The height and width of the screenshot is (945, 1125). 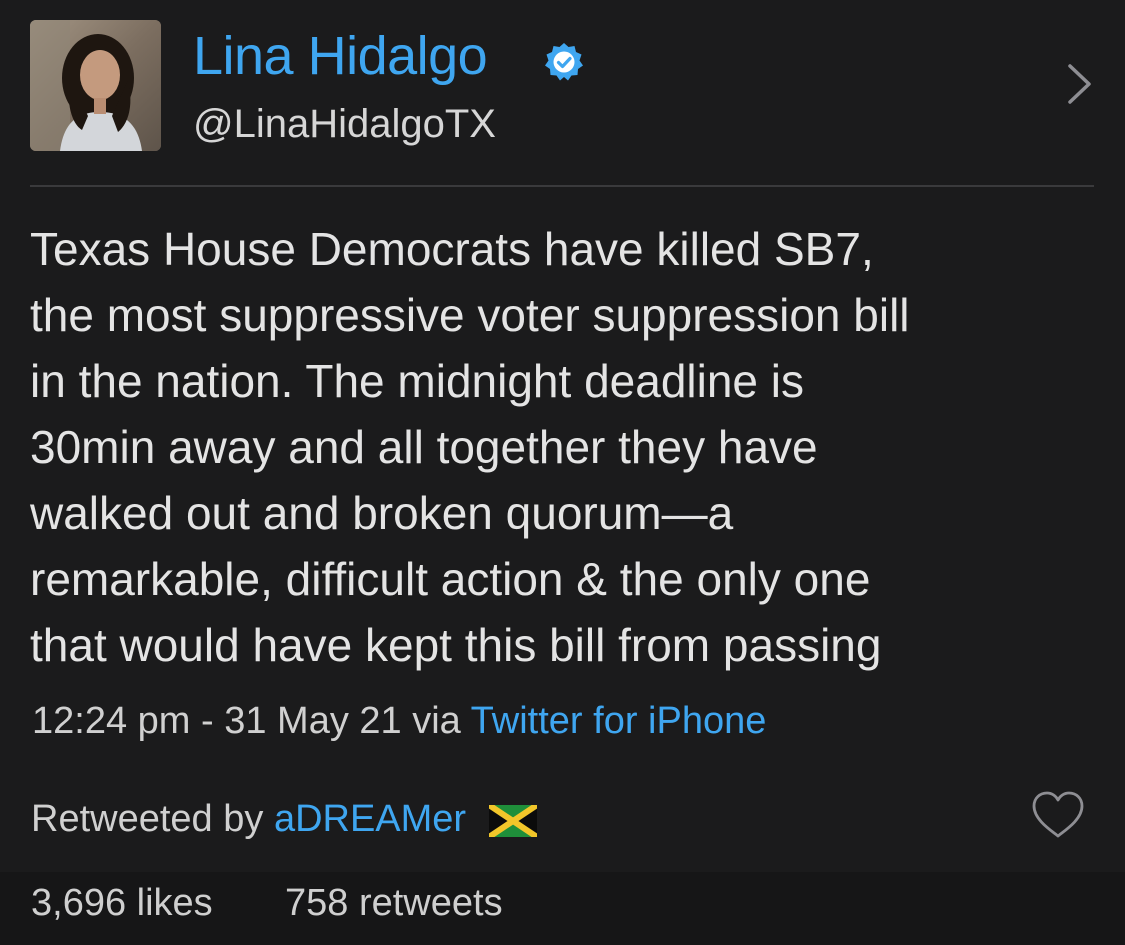 What do you see at coordinates (512, 821) in the screenshot?
I see `jamaica-flag-icon` at bounding box center [512, 821].